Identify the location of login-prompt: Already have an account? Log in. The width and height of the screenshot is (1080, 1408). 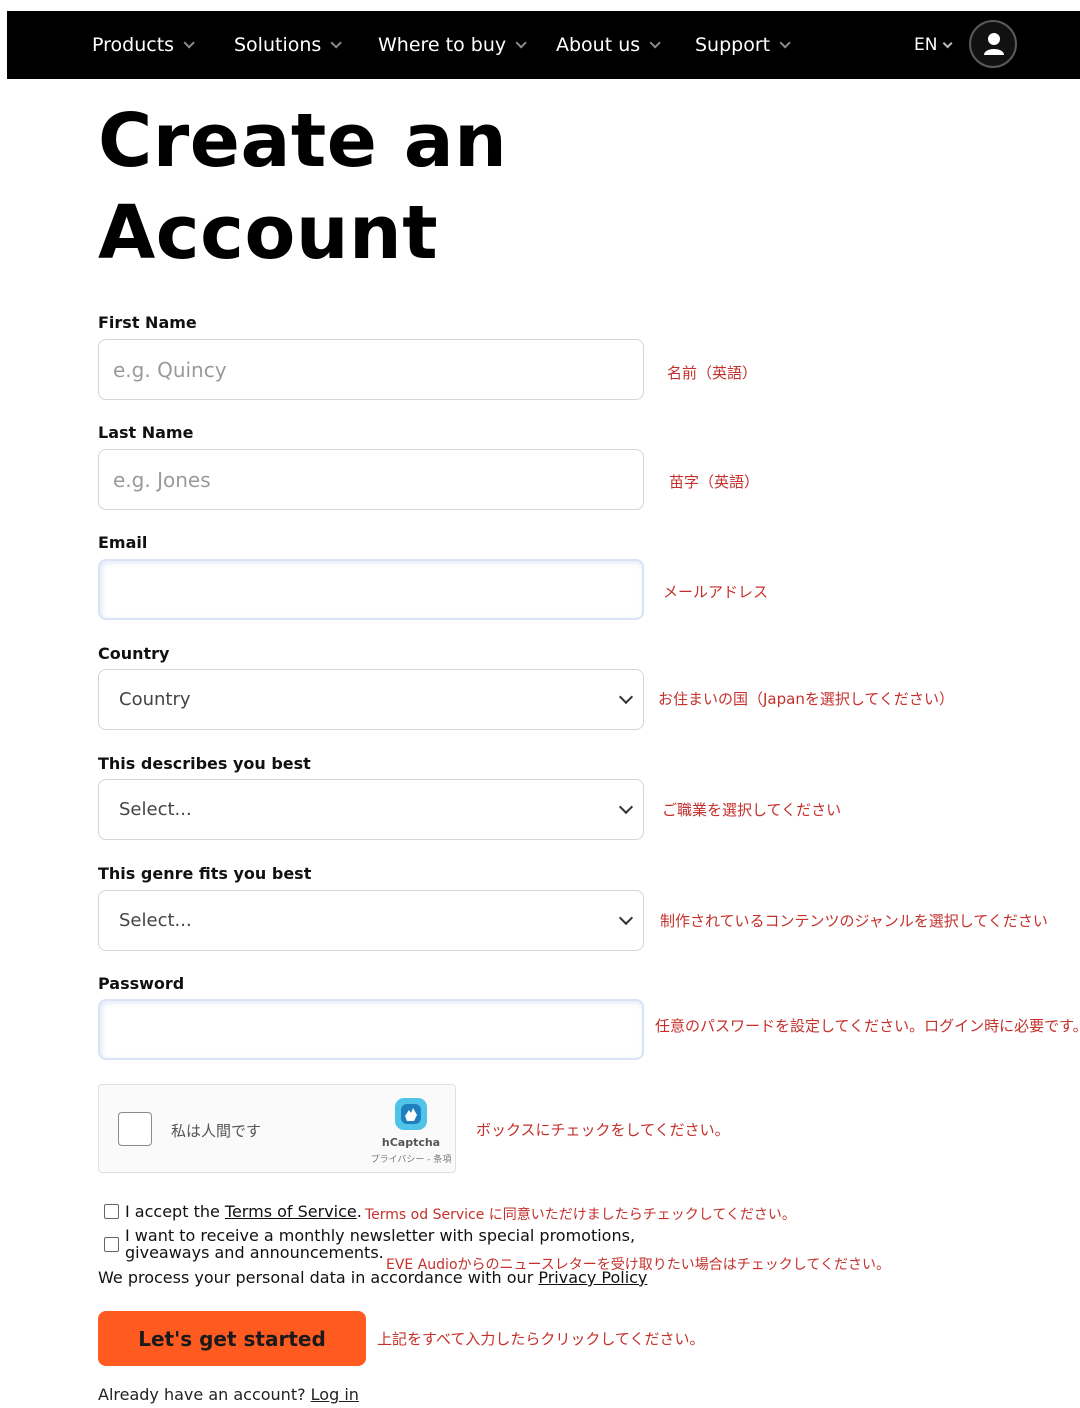
(228, 1394).